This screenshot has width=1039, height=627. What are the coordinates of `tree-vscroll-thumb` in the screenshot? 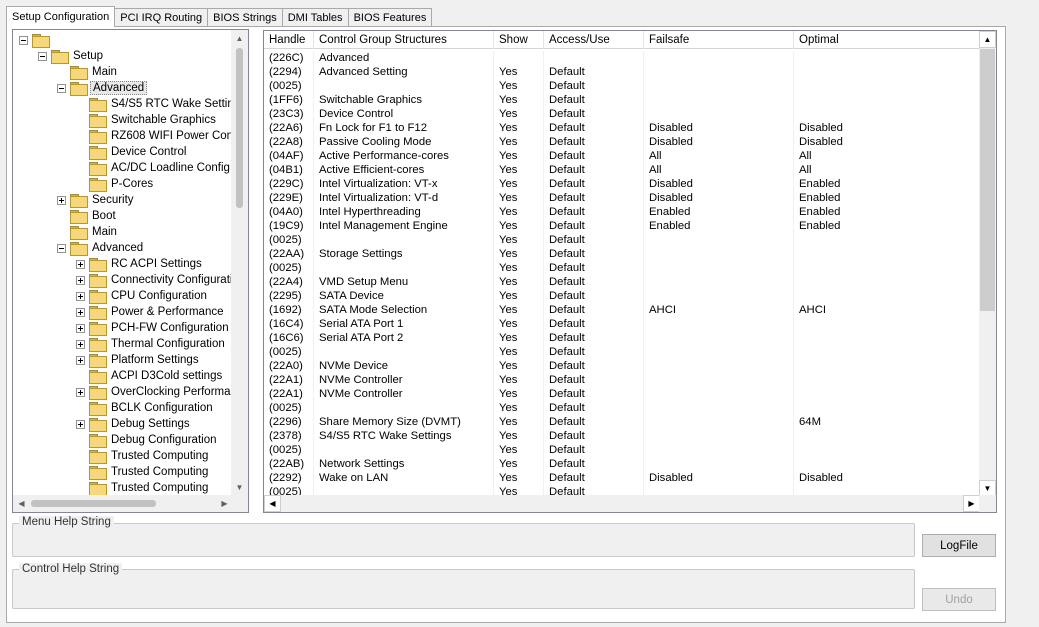 It's located at (239, 128).